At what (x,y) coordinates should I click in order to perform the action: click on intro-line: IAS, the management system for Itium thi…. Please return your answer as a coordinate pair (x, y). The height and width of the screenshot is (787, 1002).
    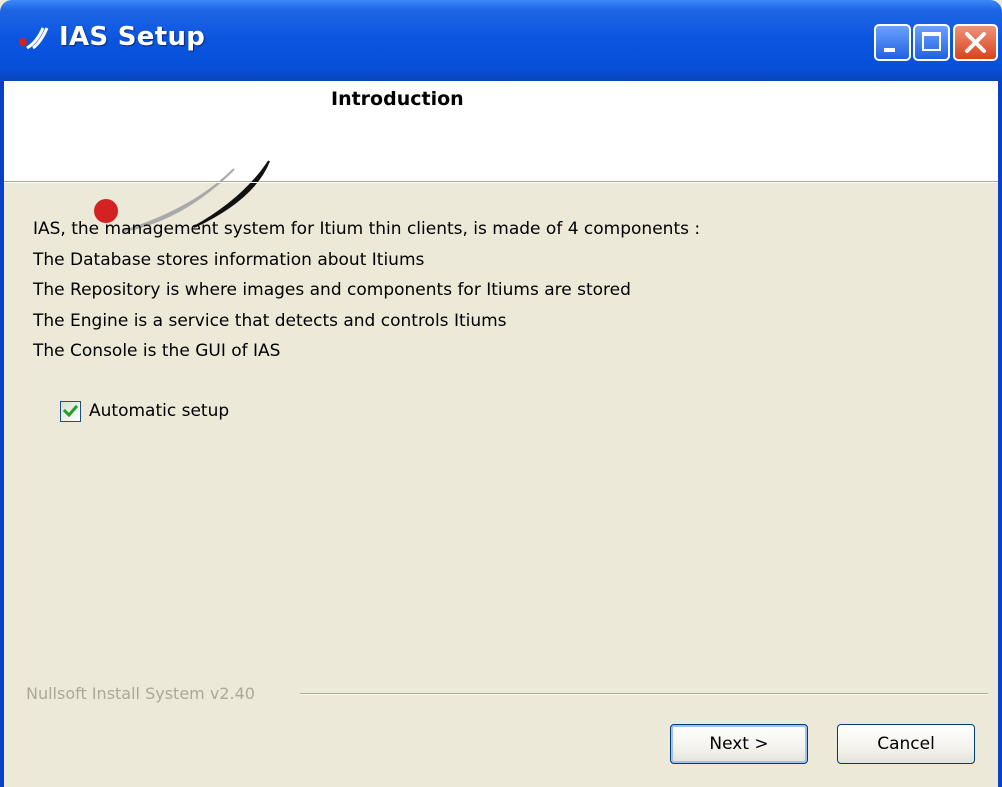
    Looking at the image, I should click on (367, 229).